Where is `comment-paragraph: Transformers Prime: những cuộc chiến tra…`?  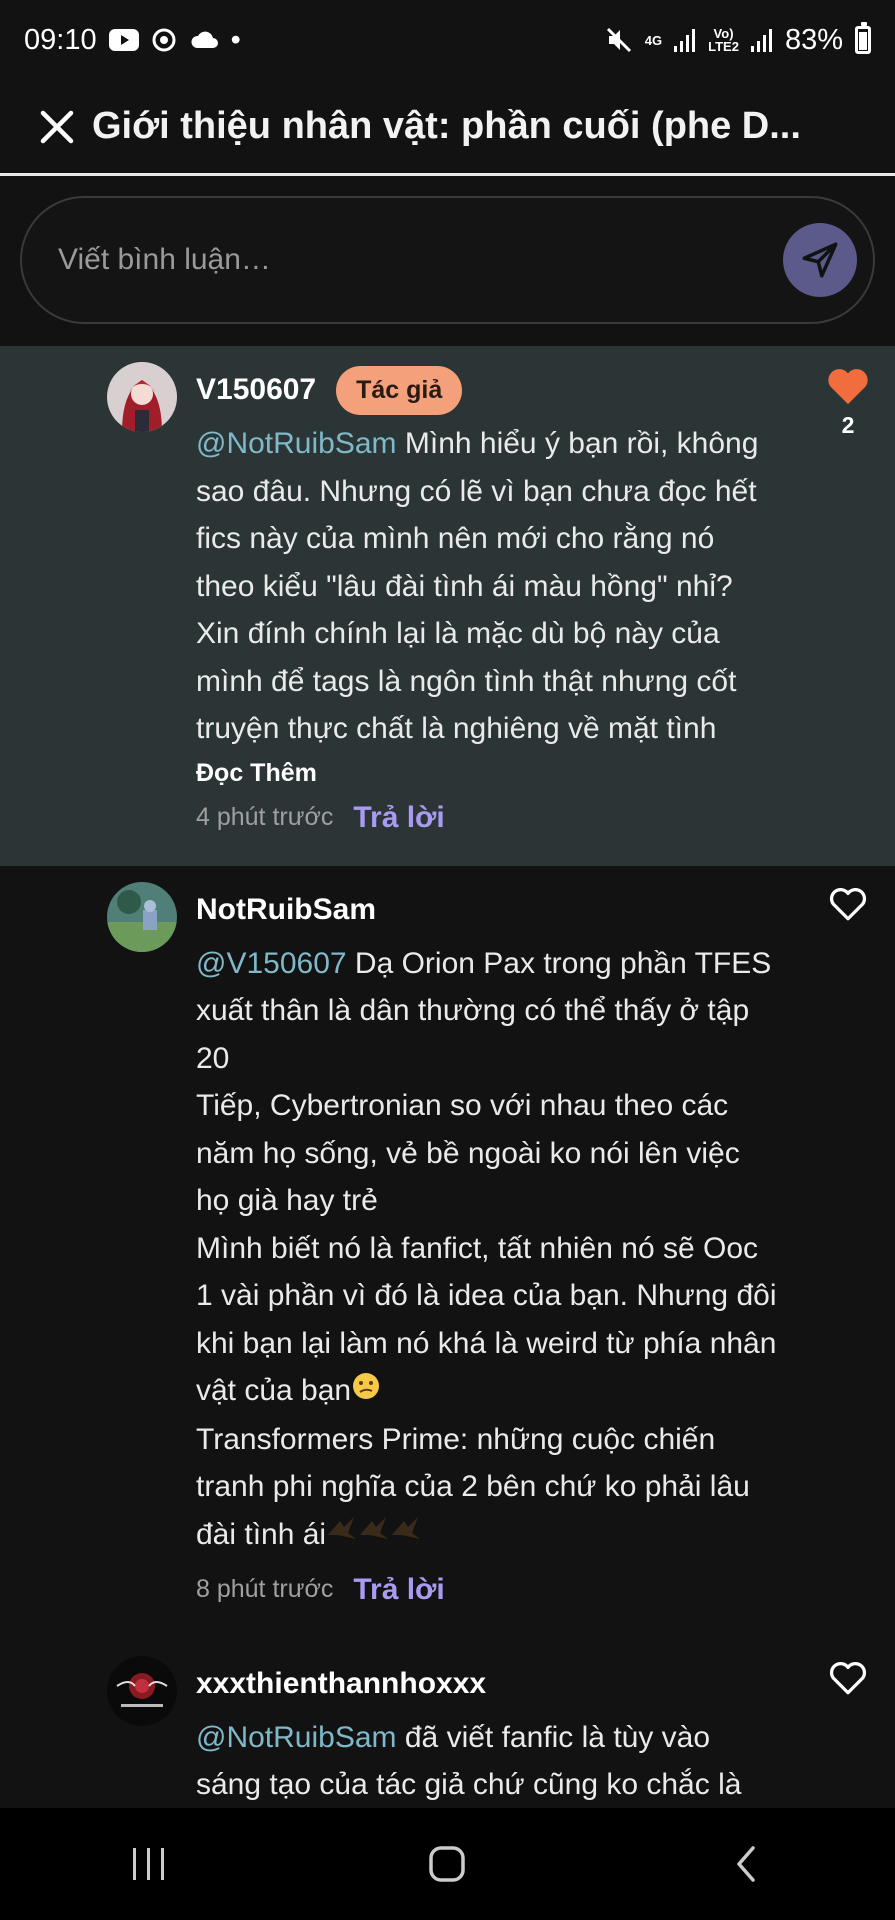 comment-paragraph: Transformers Prime: những cuộc chiến tra… is located at coordinates (488, 1488).